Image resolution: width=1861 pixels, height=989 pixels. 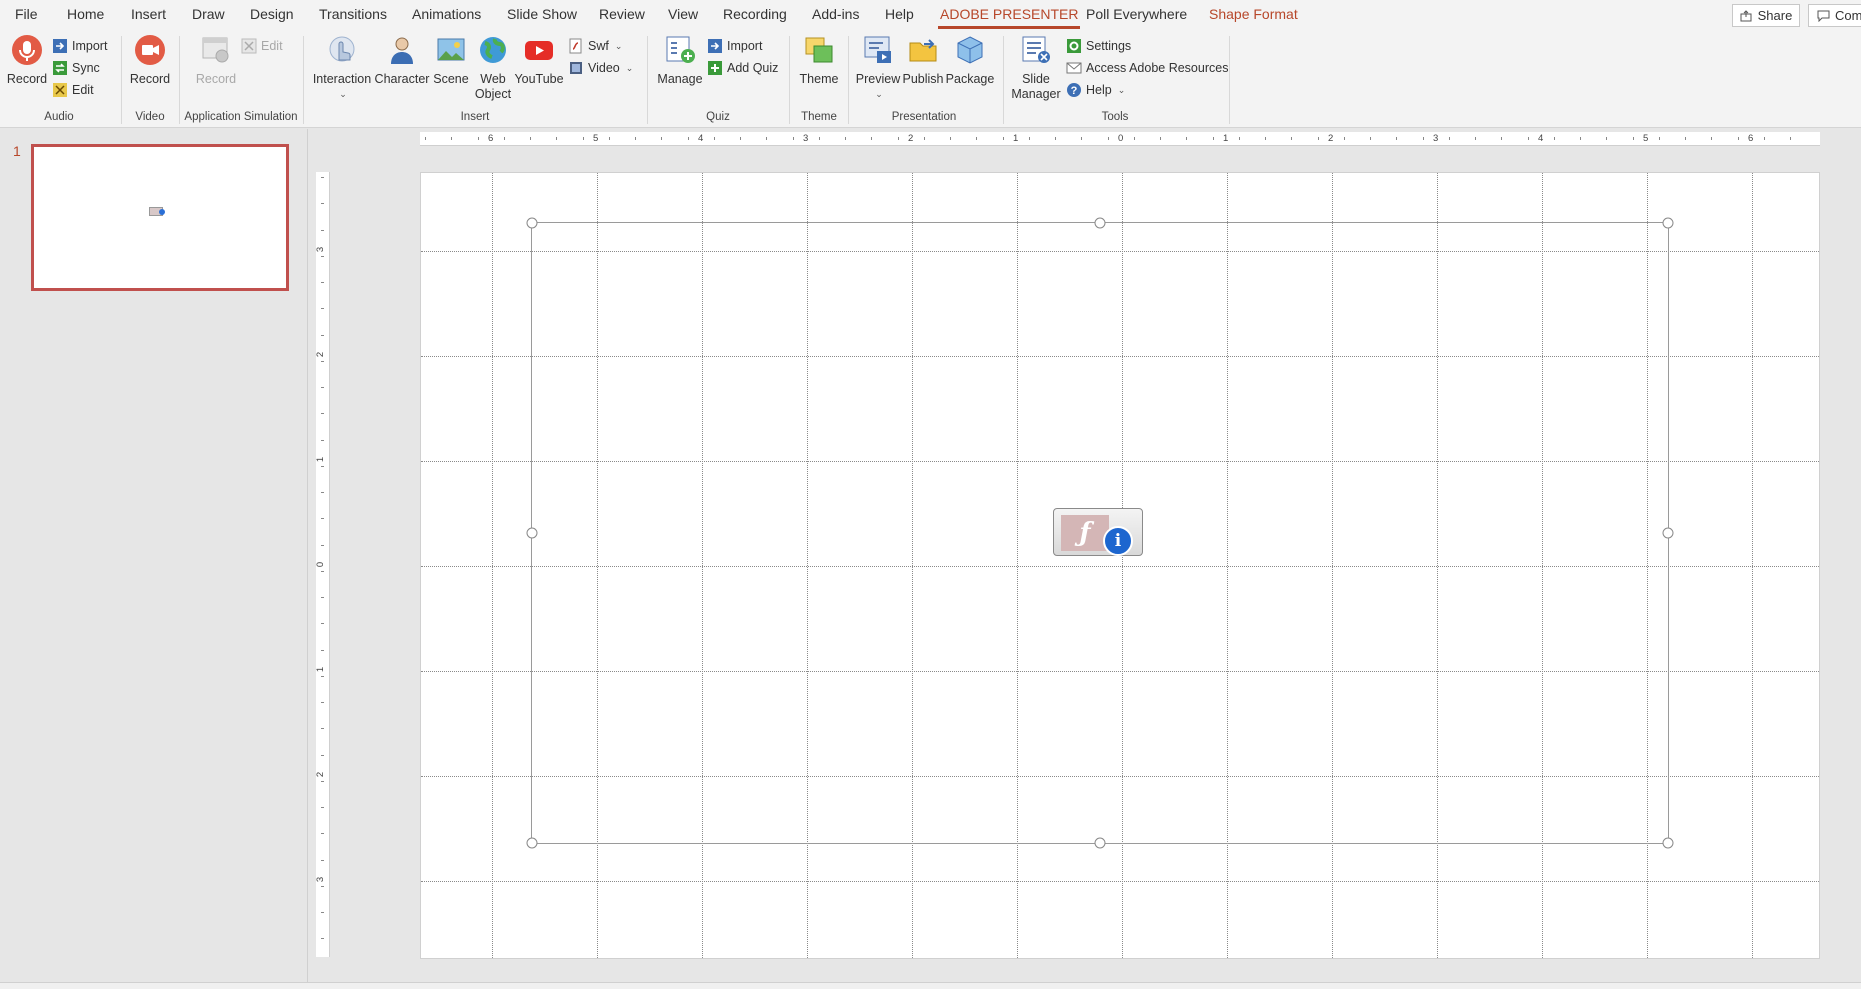 I want to click on add-quiz-button: Add Quiz, so click(x=742, y=68).